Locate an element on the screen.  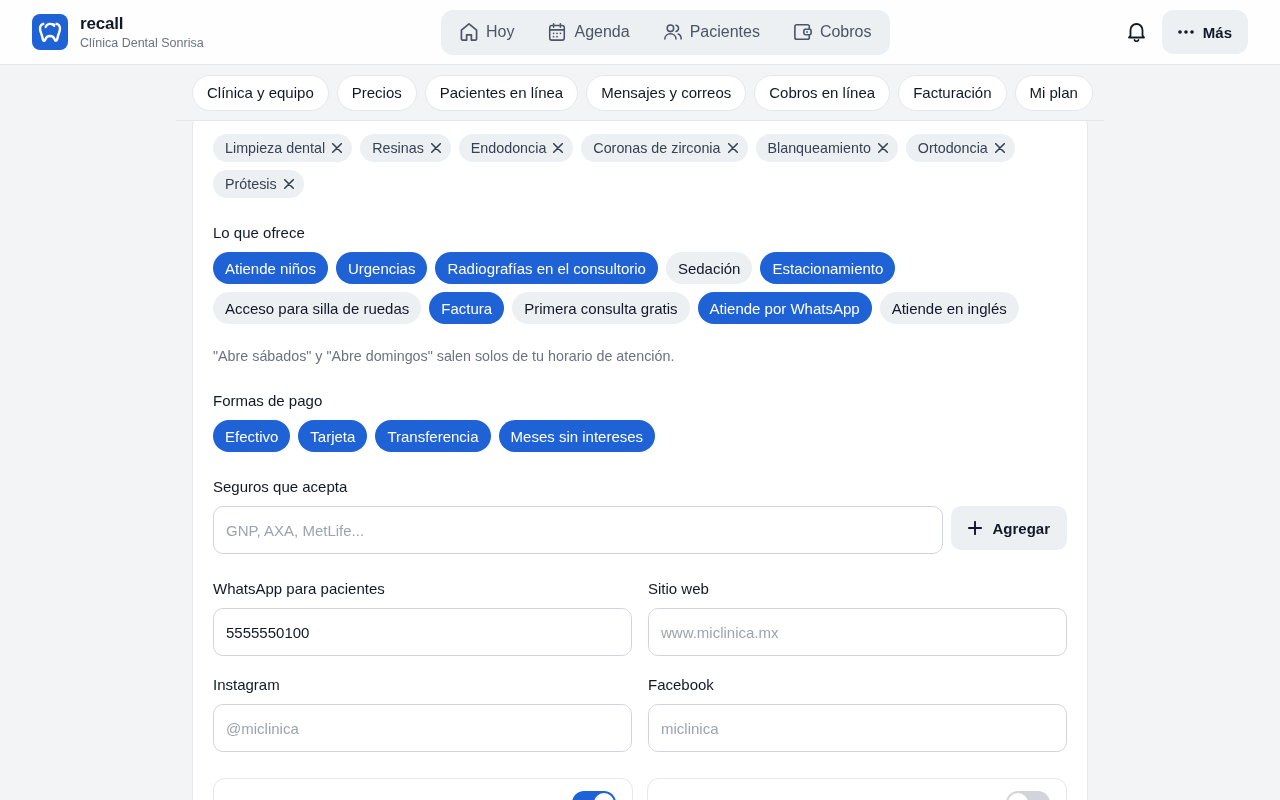
section-tab: Pacientes en línea is located at coordinates (501, 92).